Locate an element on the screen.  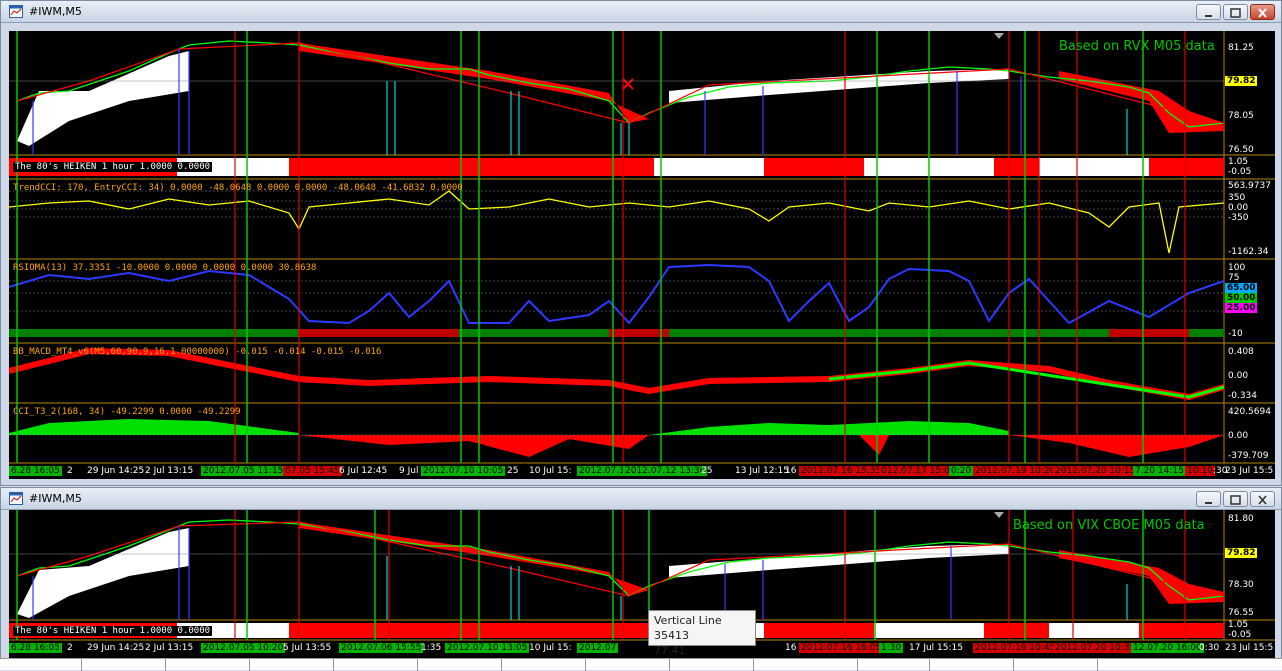
time-label: 2012.07.16 15:35 is located at coordinates (841, 471).